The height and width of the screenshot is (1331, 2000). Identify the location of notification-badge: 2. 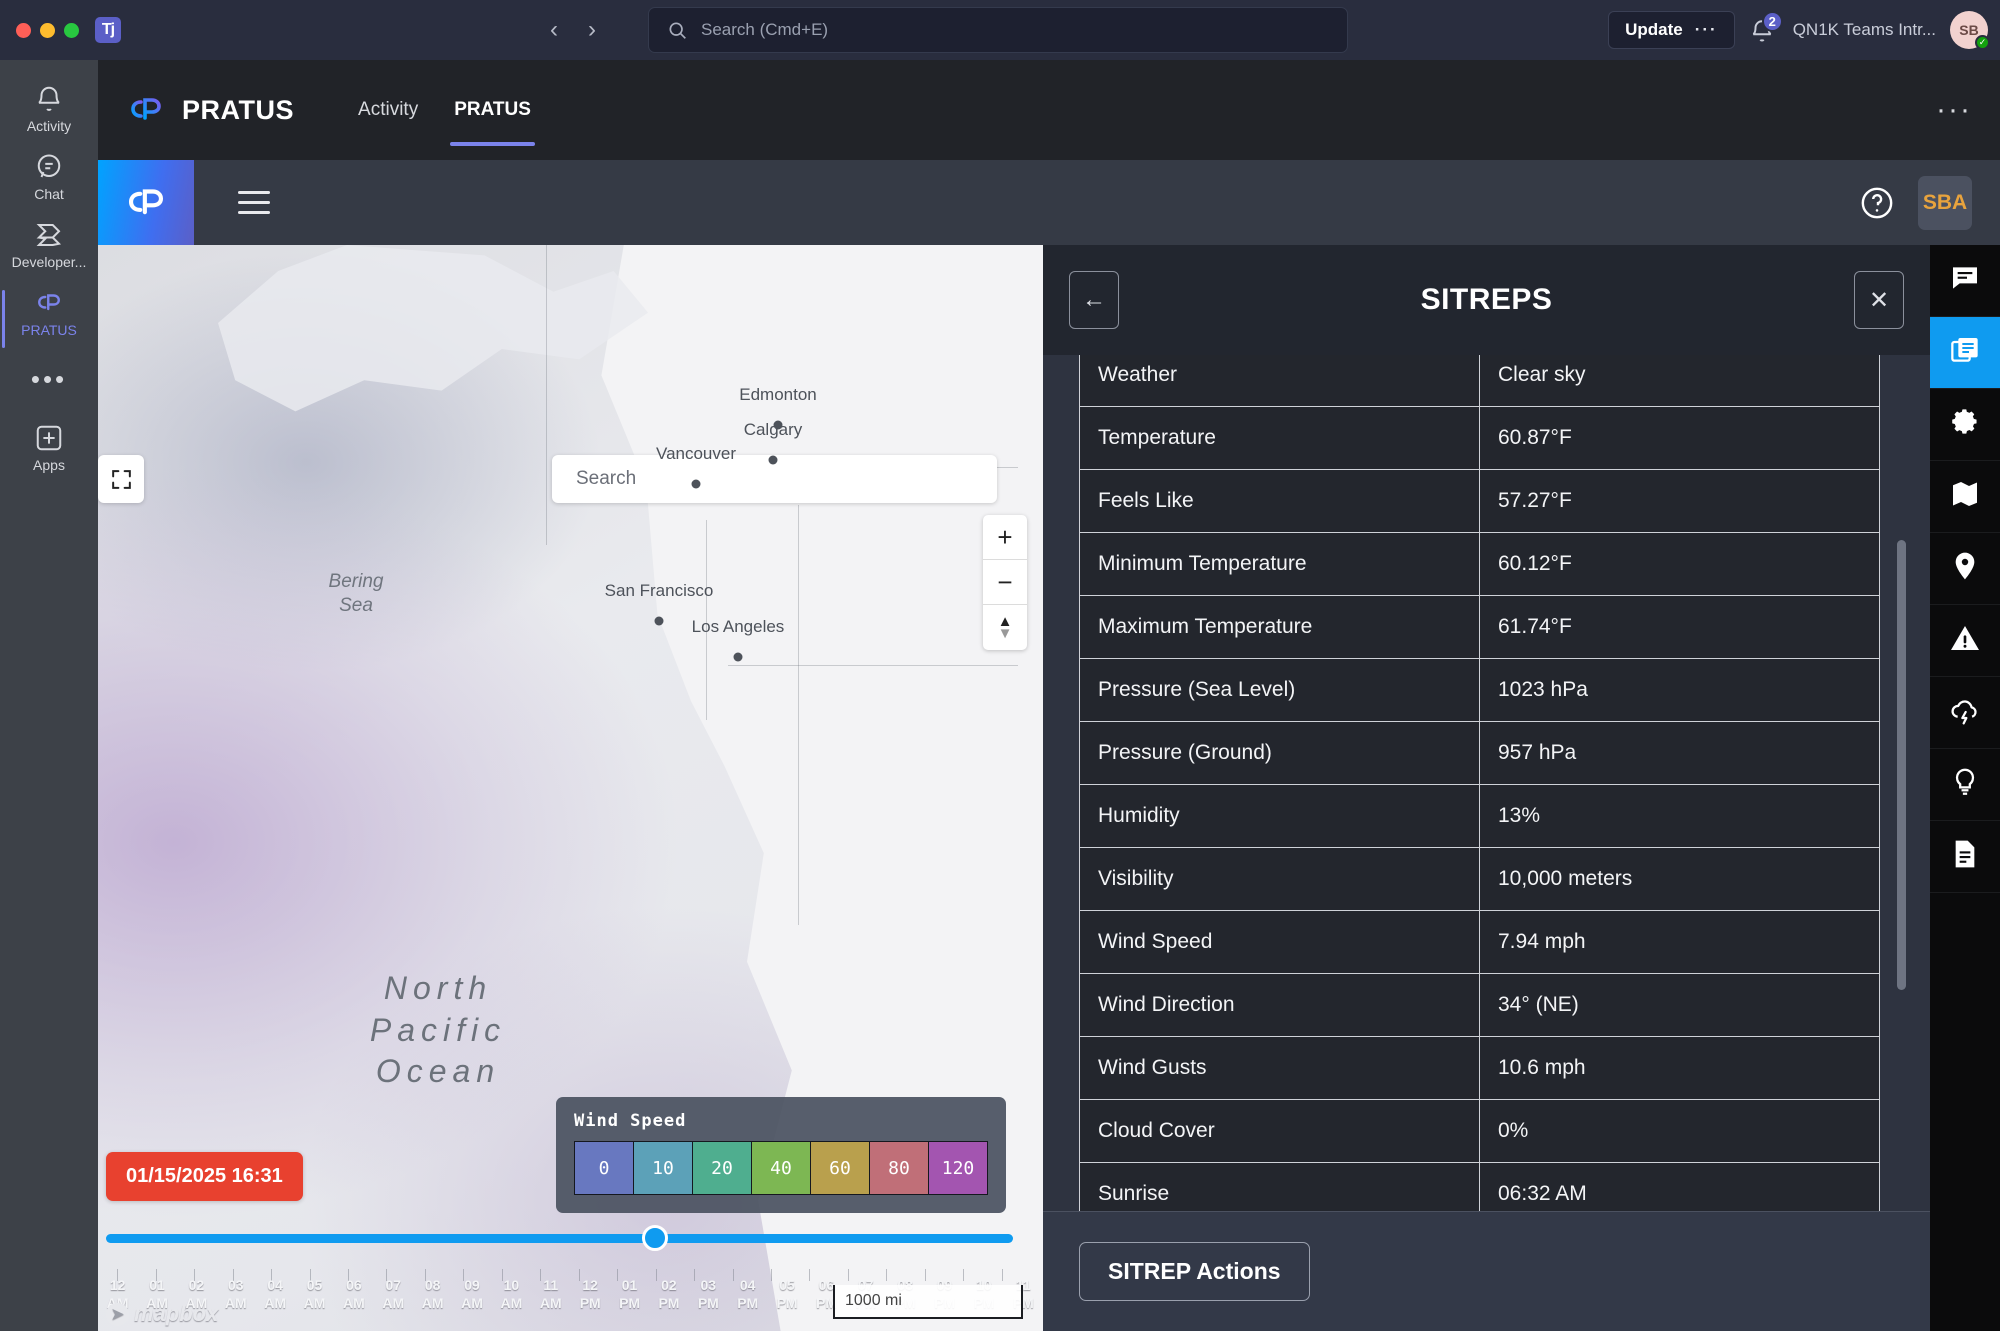
(1772, 21).